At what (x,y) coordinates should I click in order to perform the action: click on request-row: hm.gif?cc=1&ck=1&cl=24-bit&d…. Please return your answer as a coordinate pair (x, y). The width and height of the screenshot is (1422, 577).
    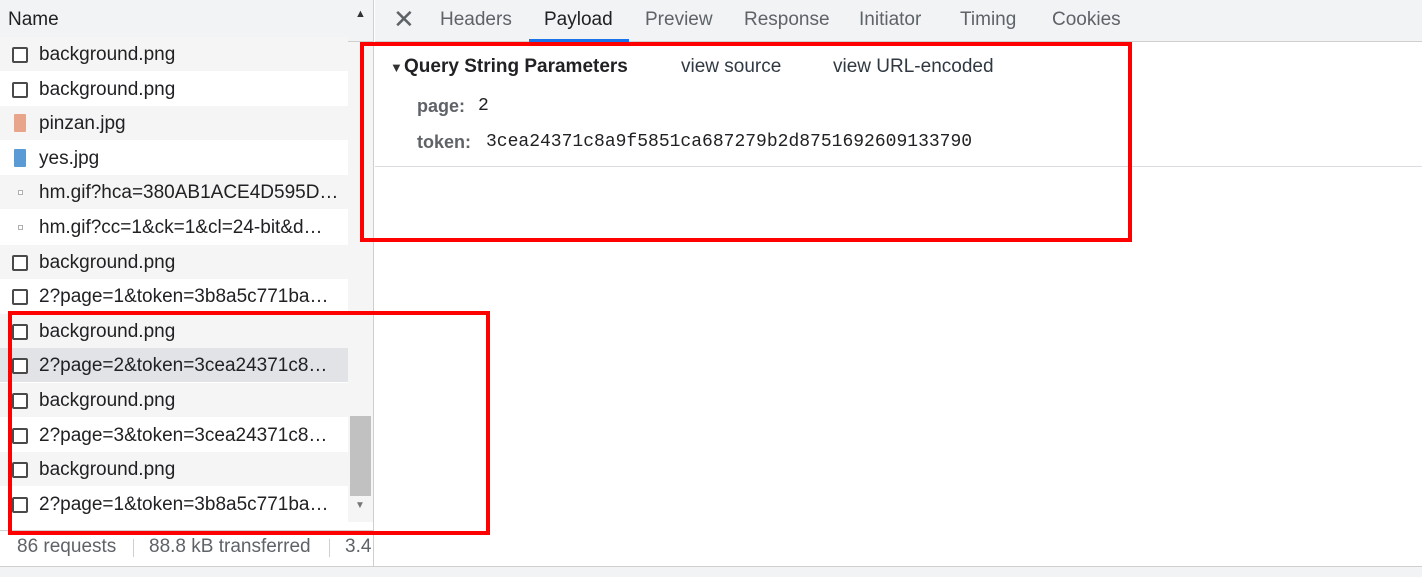
    Looking at the image, I should click on (174, 227).